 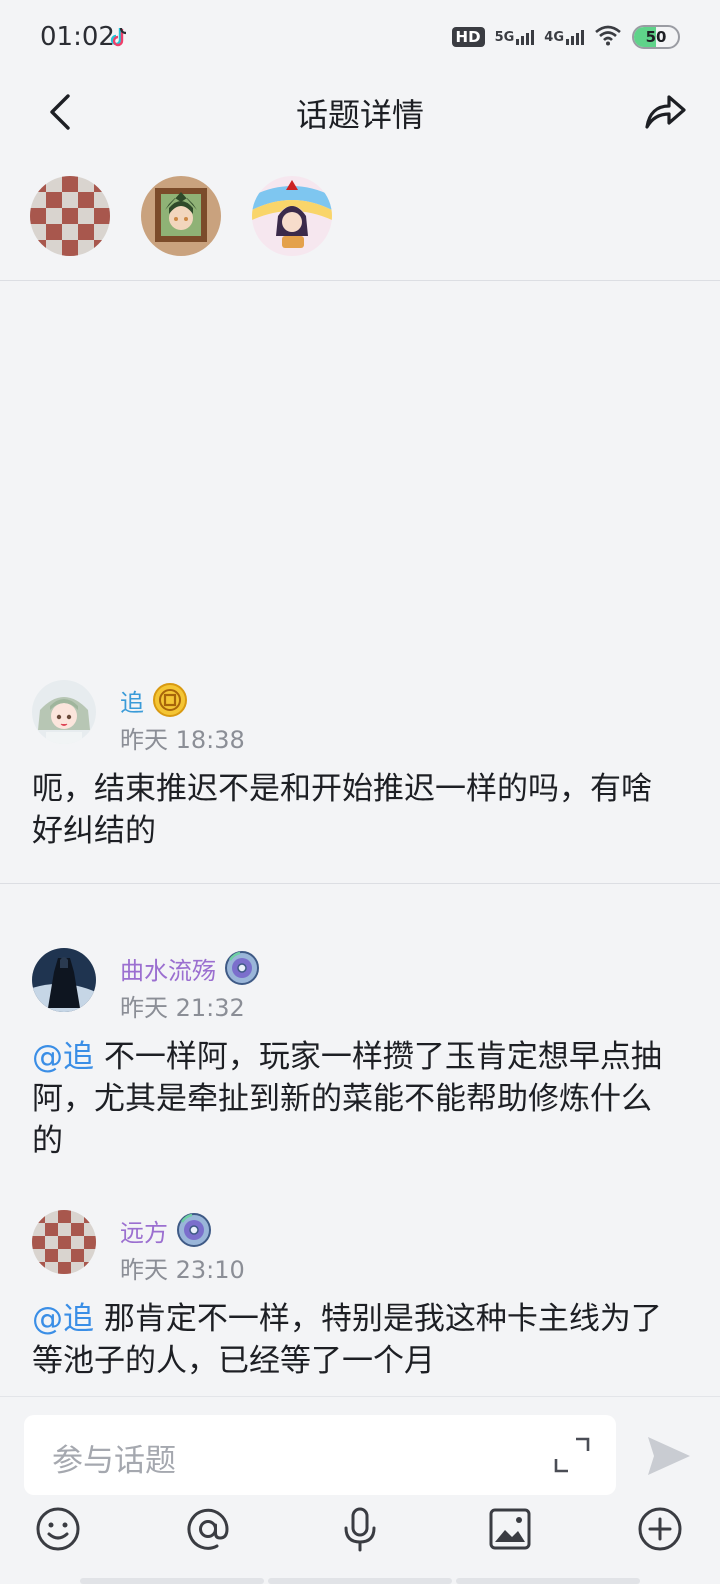 What do you see at coordinates (120, 39) in the screenshot?
I see `tiktok-icon` at bounding box center [120, 39].